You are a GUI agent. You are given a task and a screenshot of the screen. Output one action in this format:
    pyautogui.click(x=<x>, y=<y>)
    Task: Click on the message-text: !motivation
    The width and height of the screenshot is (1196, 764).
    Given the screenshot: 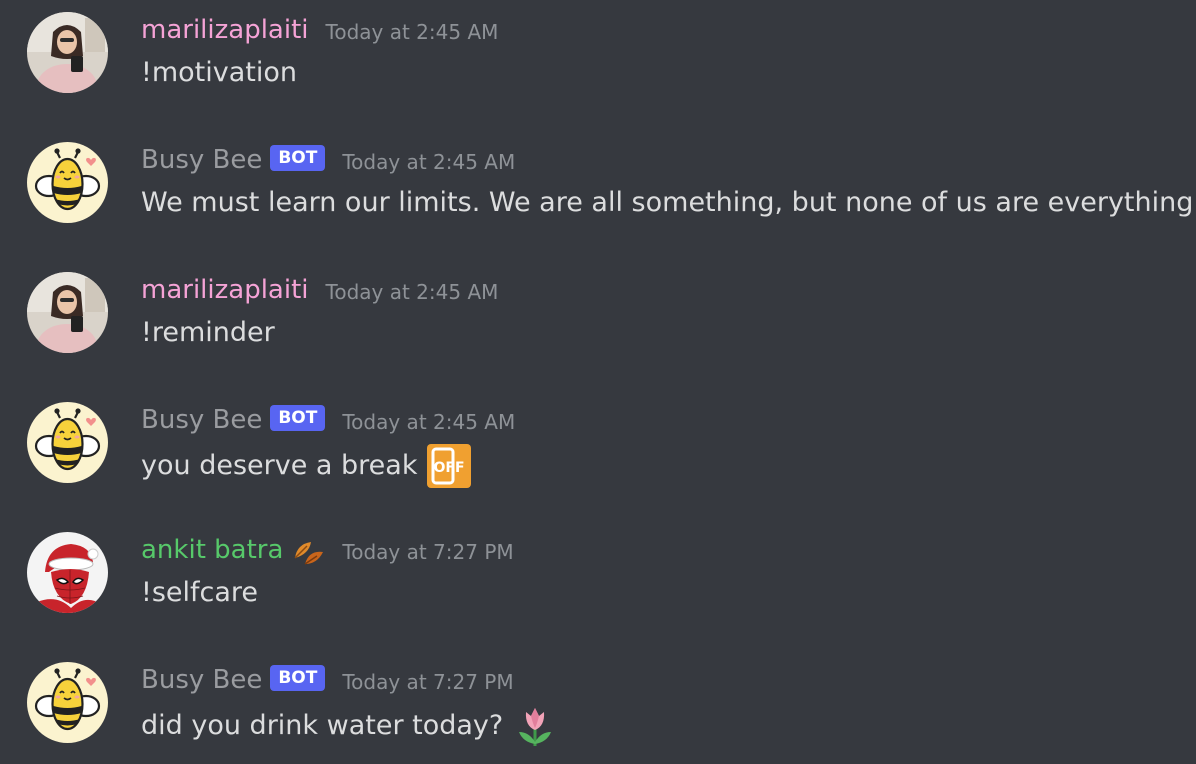 What is the action you would take?
    pyautogui.click(x=219, y=72)
    